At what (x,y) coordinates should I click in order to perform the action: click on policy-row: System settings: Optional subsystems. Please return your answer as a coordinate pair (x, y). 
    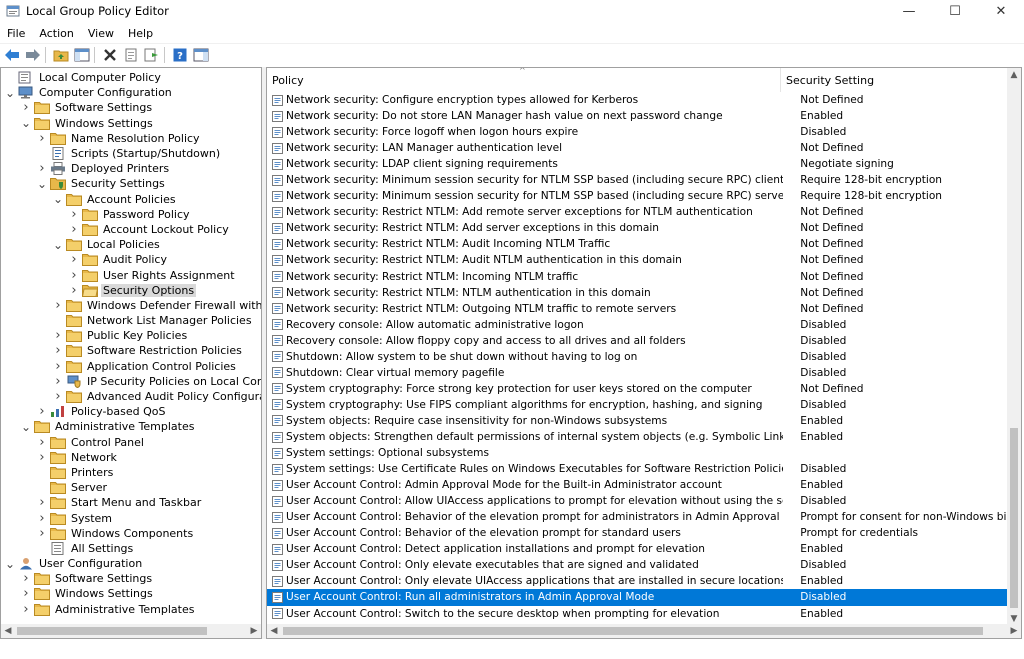
    Looking at the image, I should click on (638, 453).